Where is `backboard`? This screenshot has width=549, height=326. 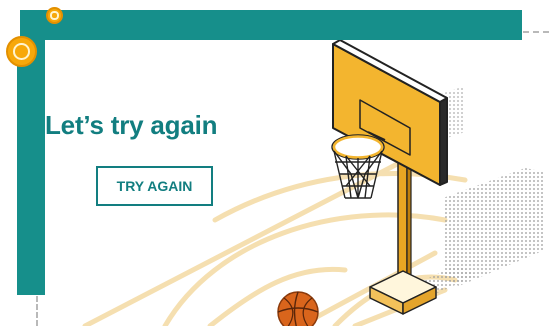
backboard is located at coordinates (390, 113).